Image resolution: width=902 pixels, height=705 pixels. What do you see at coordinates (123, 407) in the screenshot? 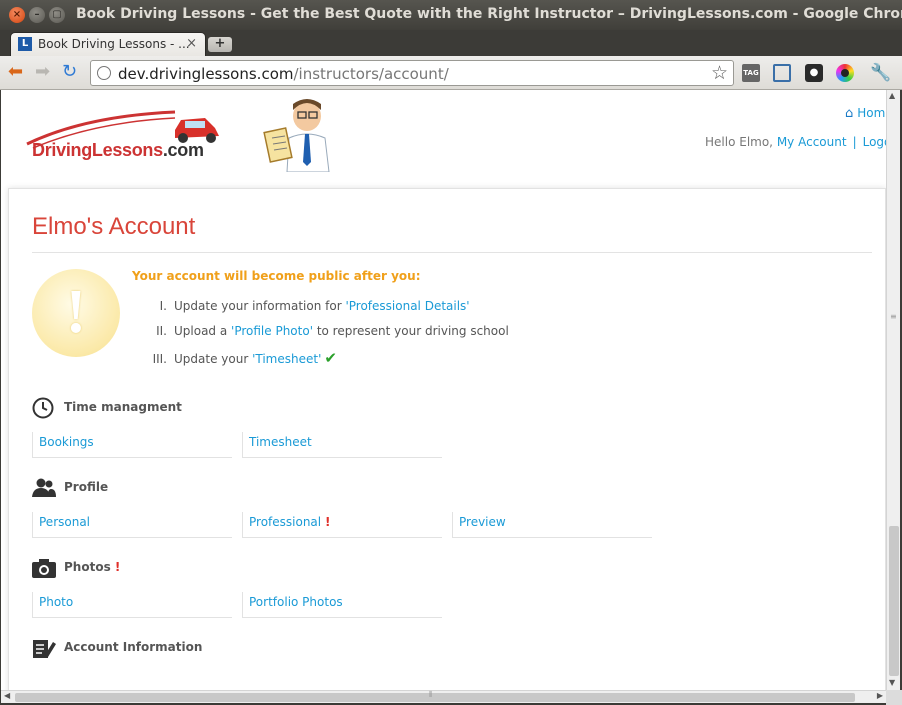
I see `section-title: Time managment` at bounding box center [123, 407].